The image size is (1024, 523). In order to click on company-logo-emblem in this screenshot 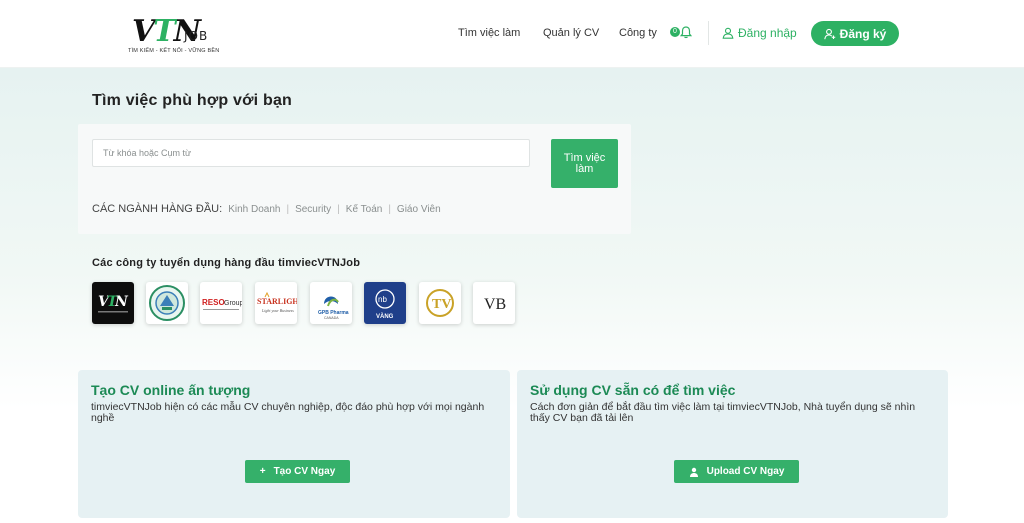, I will do `click(167, 303)`.